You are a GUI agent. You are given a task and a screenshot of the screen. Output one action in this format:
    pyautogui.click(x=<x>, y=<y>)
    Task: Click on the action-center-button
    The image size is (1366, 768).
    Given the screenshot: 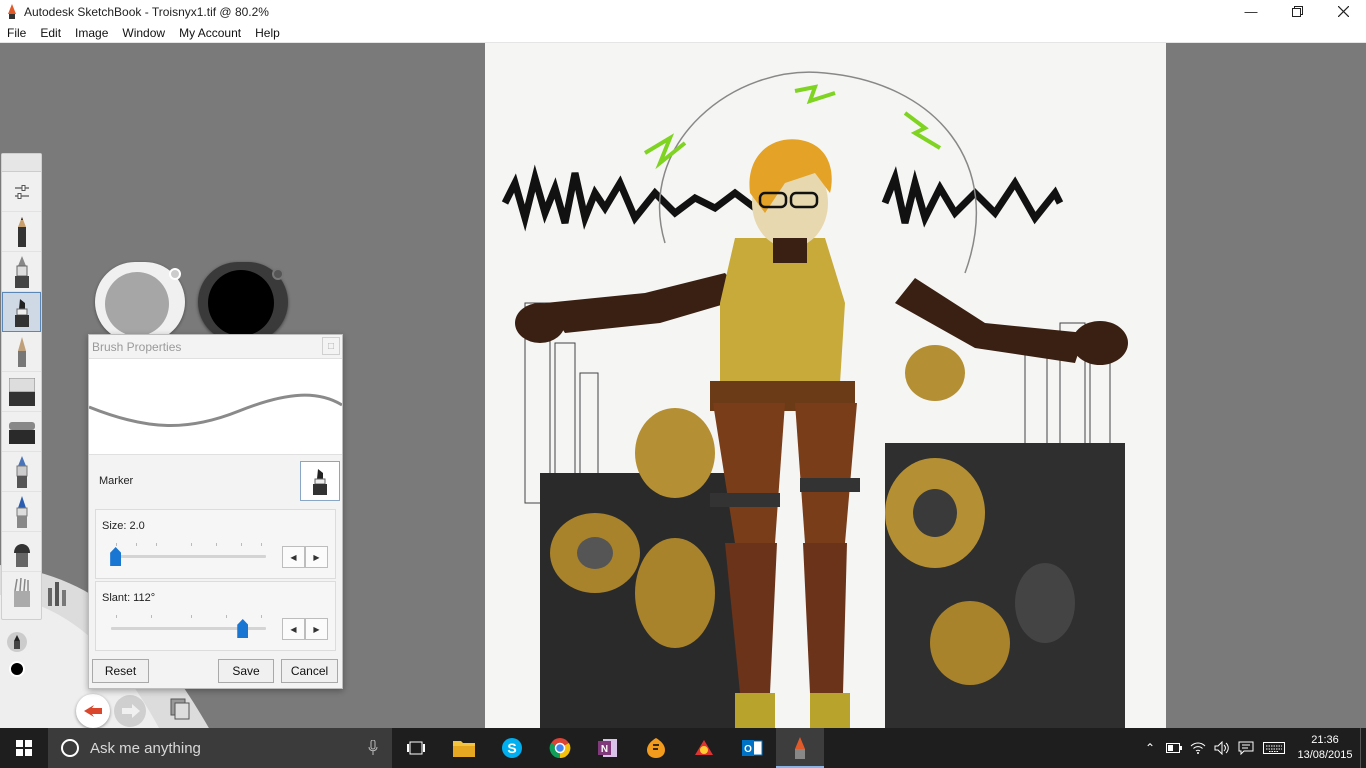 What is the action you would take?
    pyautogui.click(x=1246, y=748)
    